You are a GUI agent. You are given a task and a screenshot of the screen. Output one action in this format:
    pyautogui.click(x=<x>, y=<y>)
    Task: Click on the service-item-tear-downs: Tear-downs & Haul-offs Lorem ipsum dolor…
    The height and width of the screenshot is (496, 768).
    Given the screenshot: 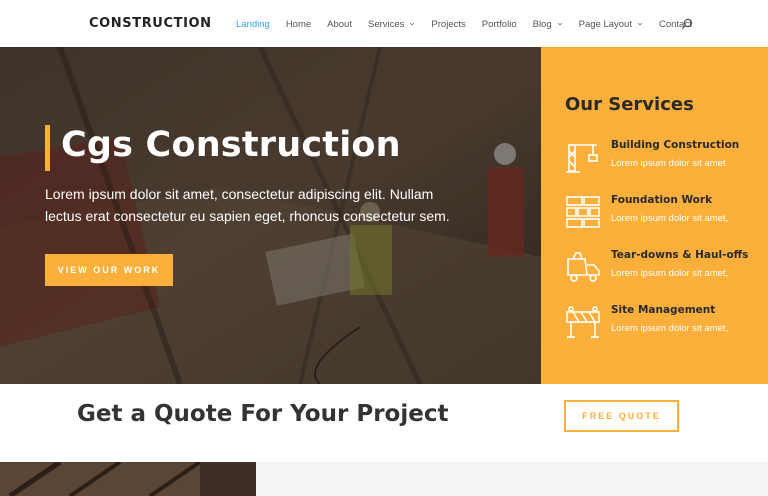 What is the action you would take?
    pyautogui.click(x=665, y=269)
    